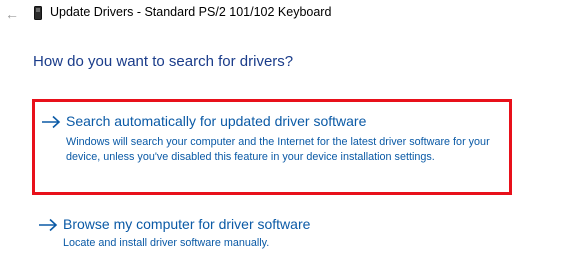 The width and height of the screenshot is (584, 264). Describe the element at coordinates (163, 61) in the screenshot. I see `page-heading: How do you want to search for drivers?` at that location.